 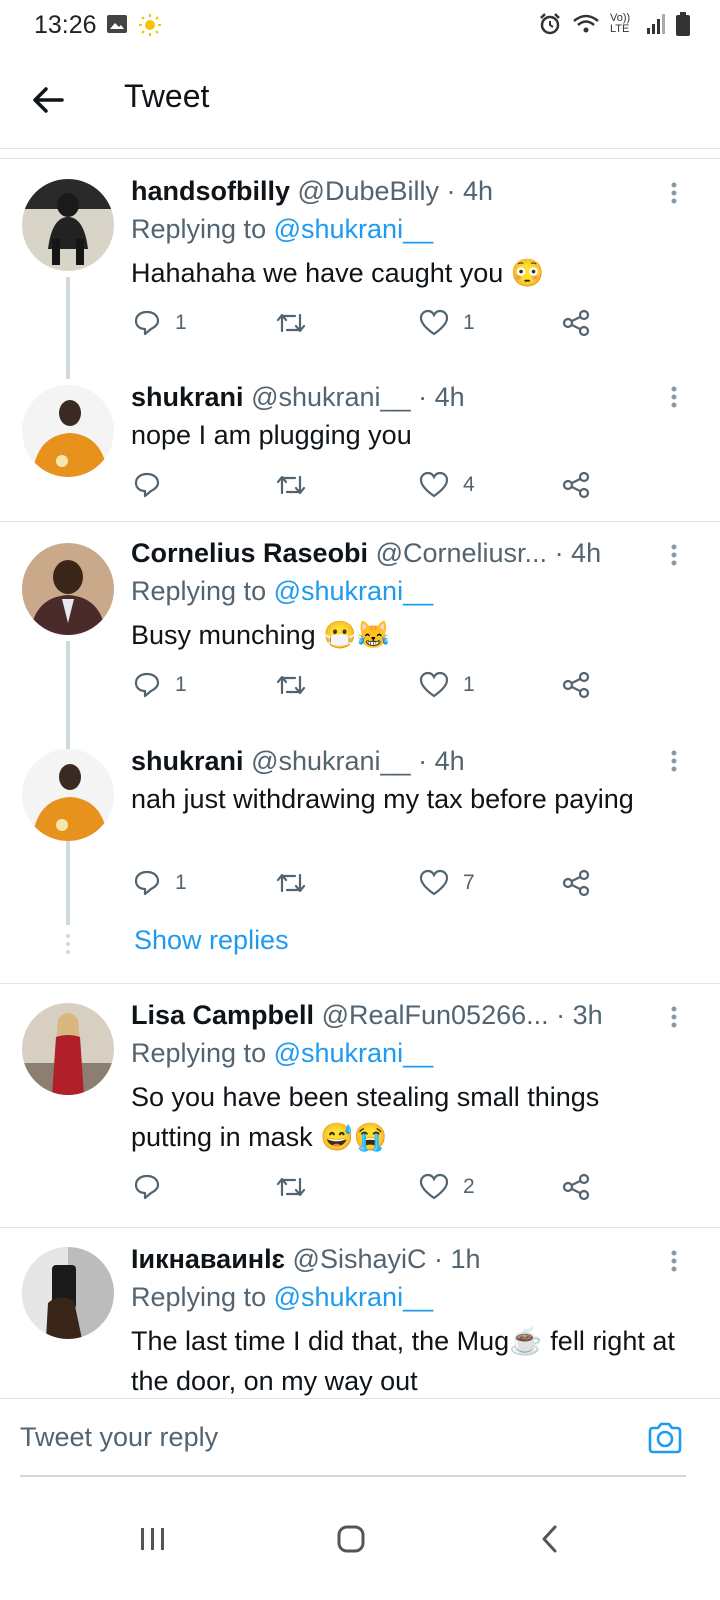 What do you see at coordinates (315, 1437) in the screenshot?
I see `tweet-reply-input` at bounding box center [315, 1437].